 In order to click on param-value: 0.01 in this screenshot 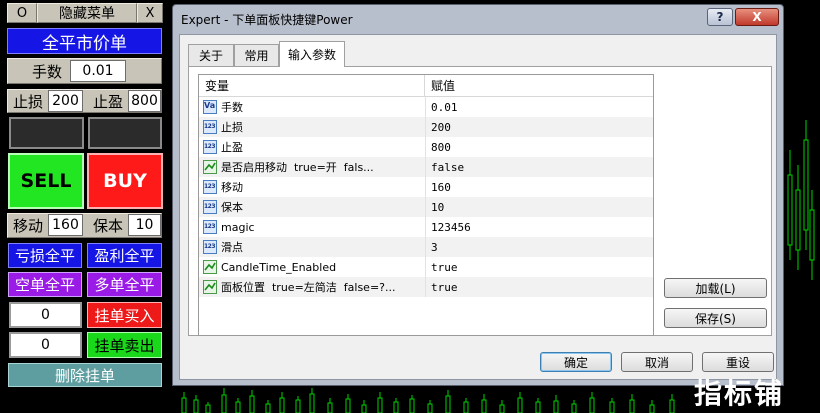, I will do `click(541, 107)`.